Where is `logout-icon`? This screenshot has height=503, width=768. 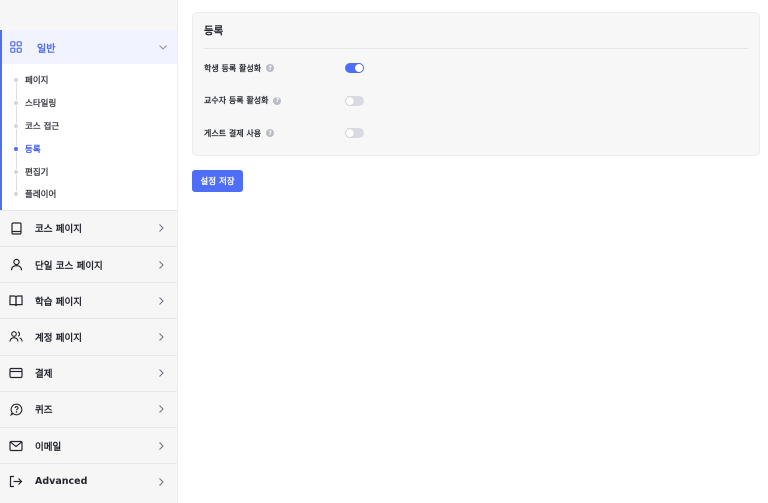
logout-icon is located at coordinates (16, 482).